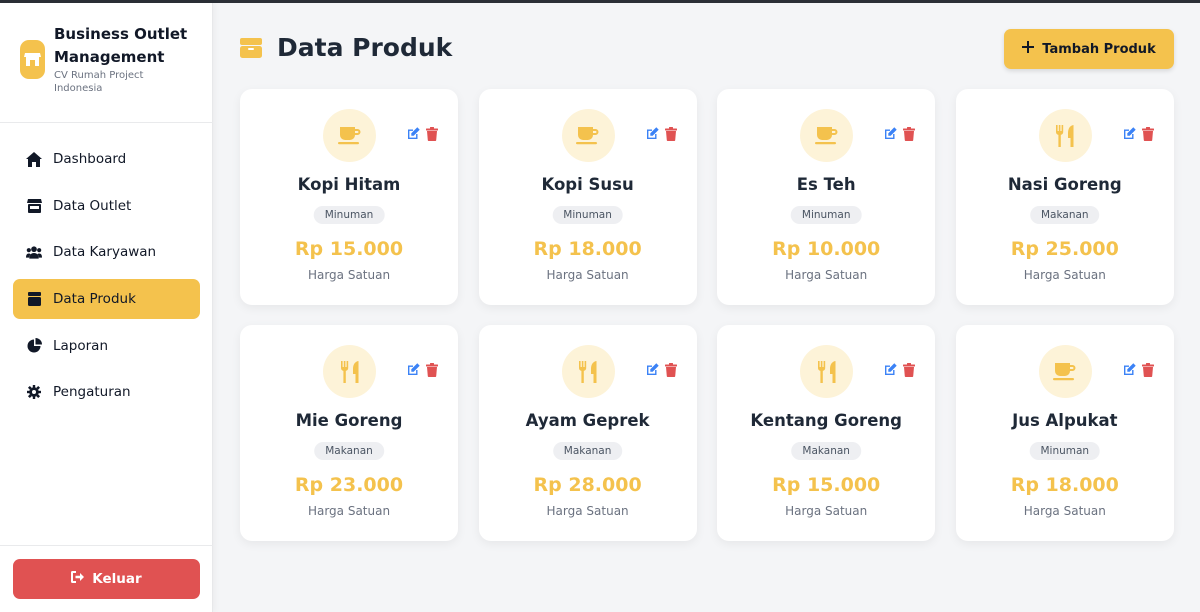 The height and width of the screenshot is (612, 1200). What do you see at coordinates (94, 299) in the screenshot?
I see `sidebar-item-label: Data Produk` at bounding box center [94, 299].